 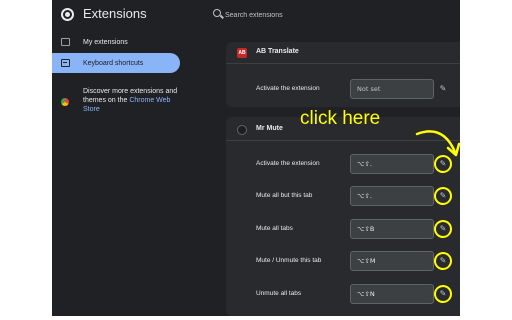 I want to click on shortcut-input: ⌥⇧M, so click(x=392, y=261).